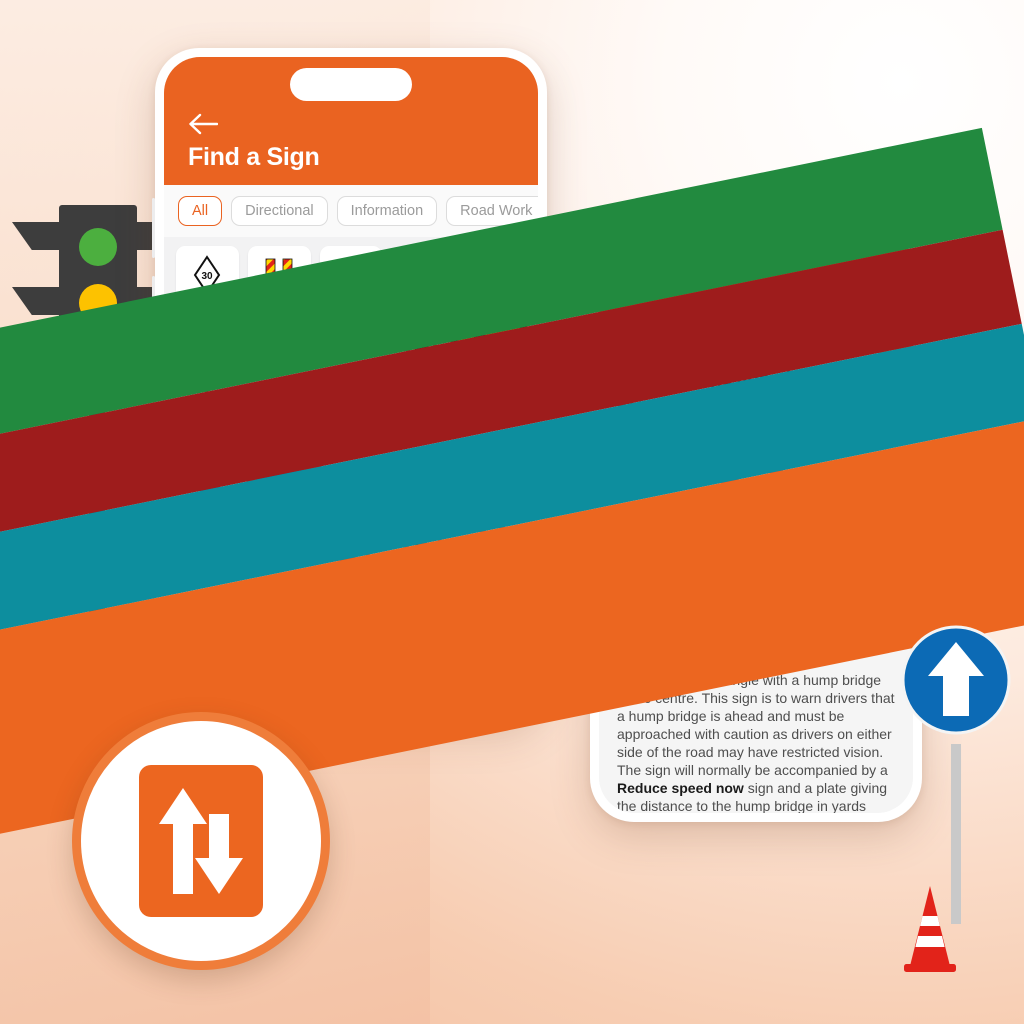  I want to click on filter-chip-directional: Directional, so click(279, 211).